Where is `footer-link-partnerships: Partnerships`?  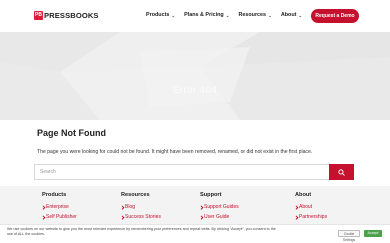
footer-link-partnerships: Partnerships is located at coordinates (311, 217).